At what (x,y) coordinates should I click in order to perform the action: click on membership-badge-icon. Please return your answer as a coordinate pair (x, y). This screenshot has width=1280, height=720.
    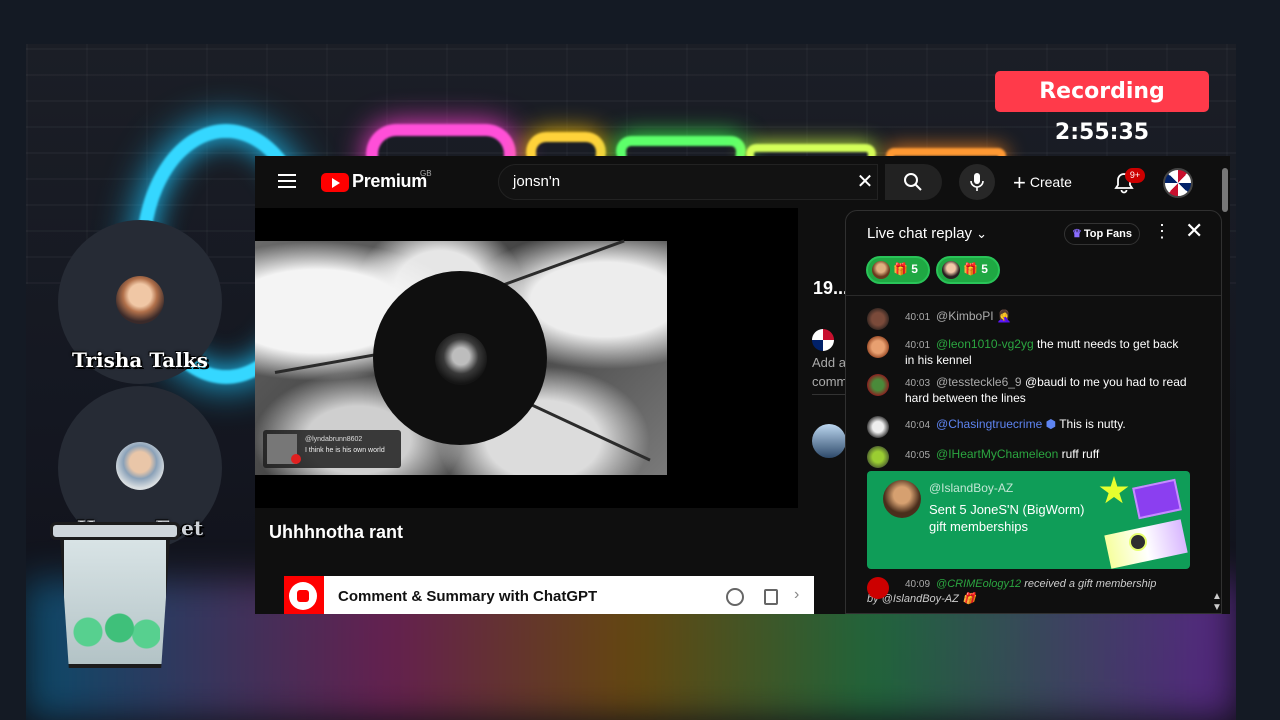
    Looking at the image, I should click on (1138, 542).